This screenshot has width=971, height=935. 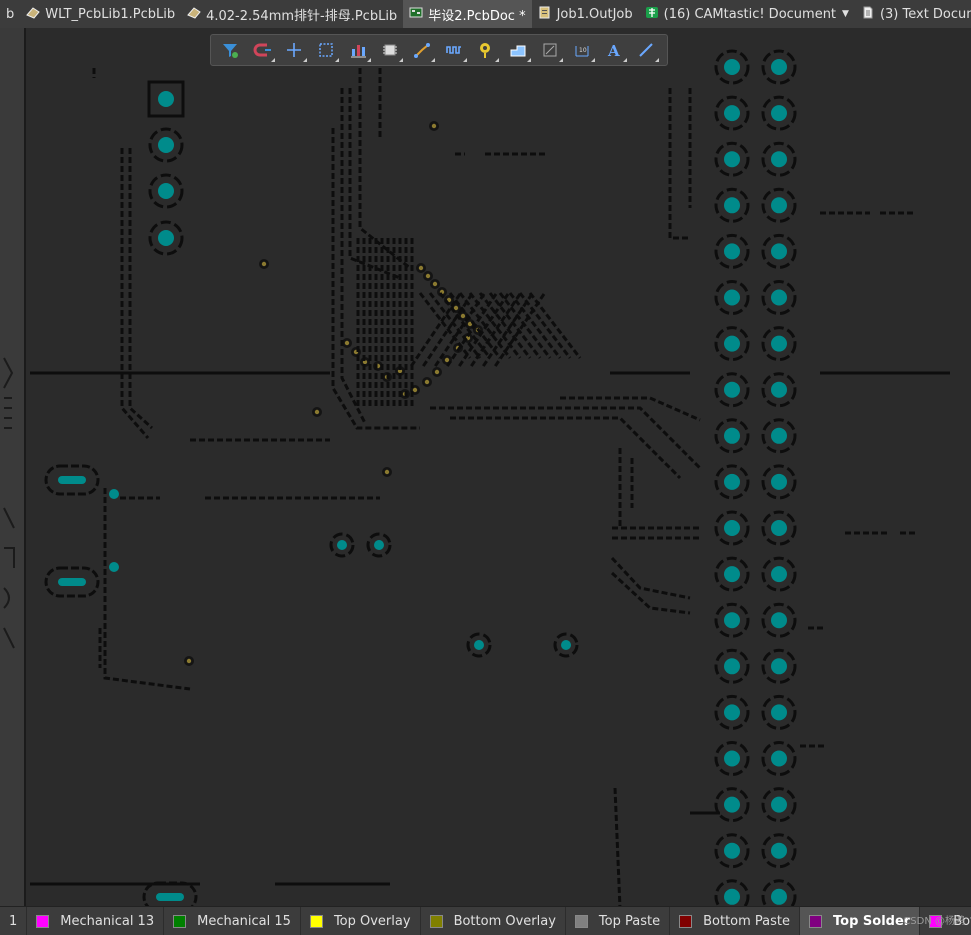 I want to click on layer-tab-3: Top Overlay, so click(x=361, y=921).